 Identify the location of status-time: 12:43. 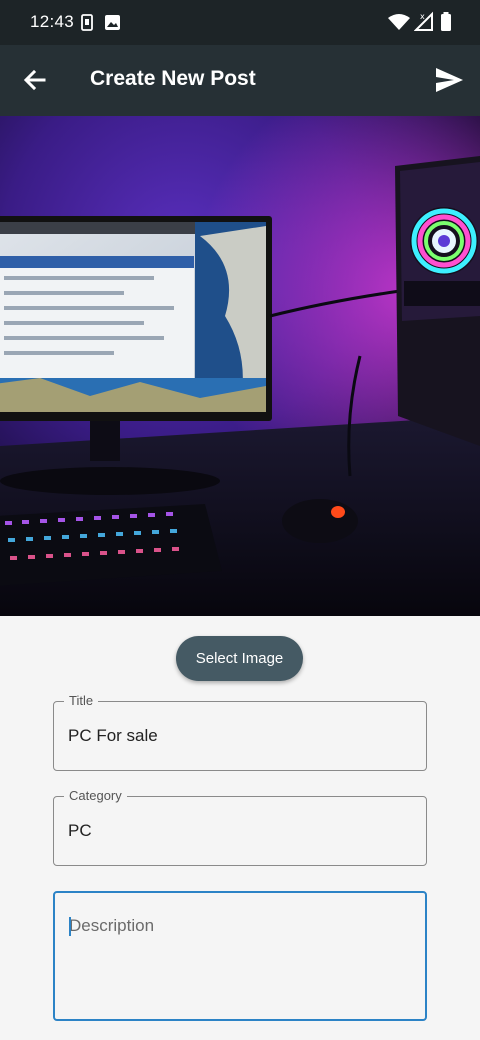
(52, 21).